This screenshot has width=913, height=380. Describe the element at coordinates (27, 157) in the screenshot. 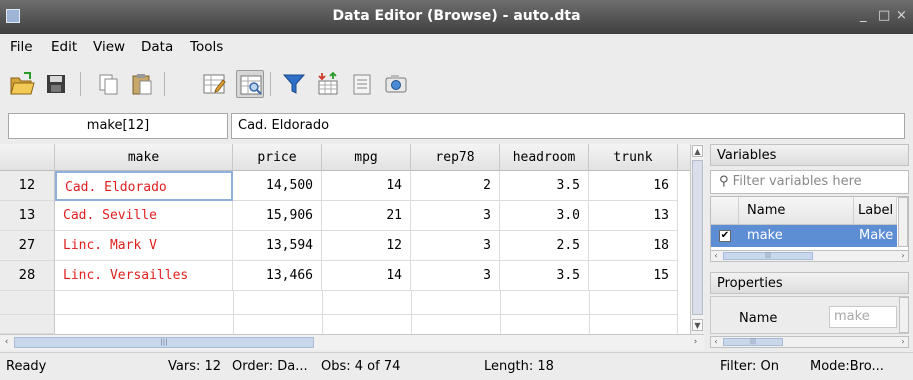

I see `row-header-corner` at that location.